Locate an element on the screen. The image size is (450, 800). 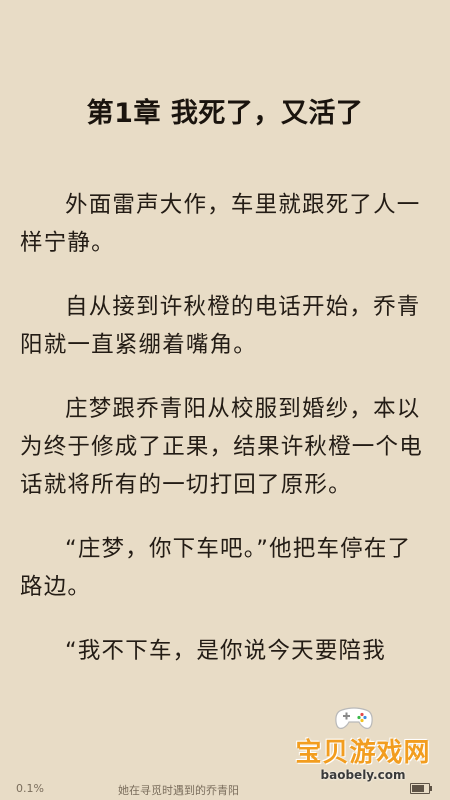
gamepad-icon is located at coordinates (354, 718).